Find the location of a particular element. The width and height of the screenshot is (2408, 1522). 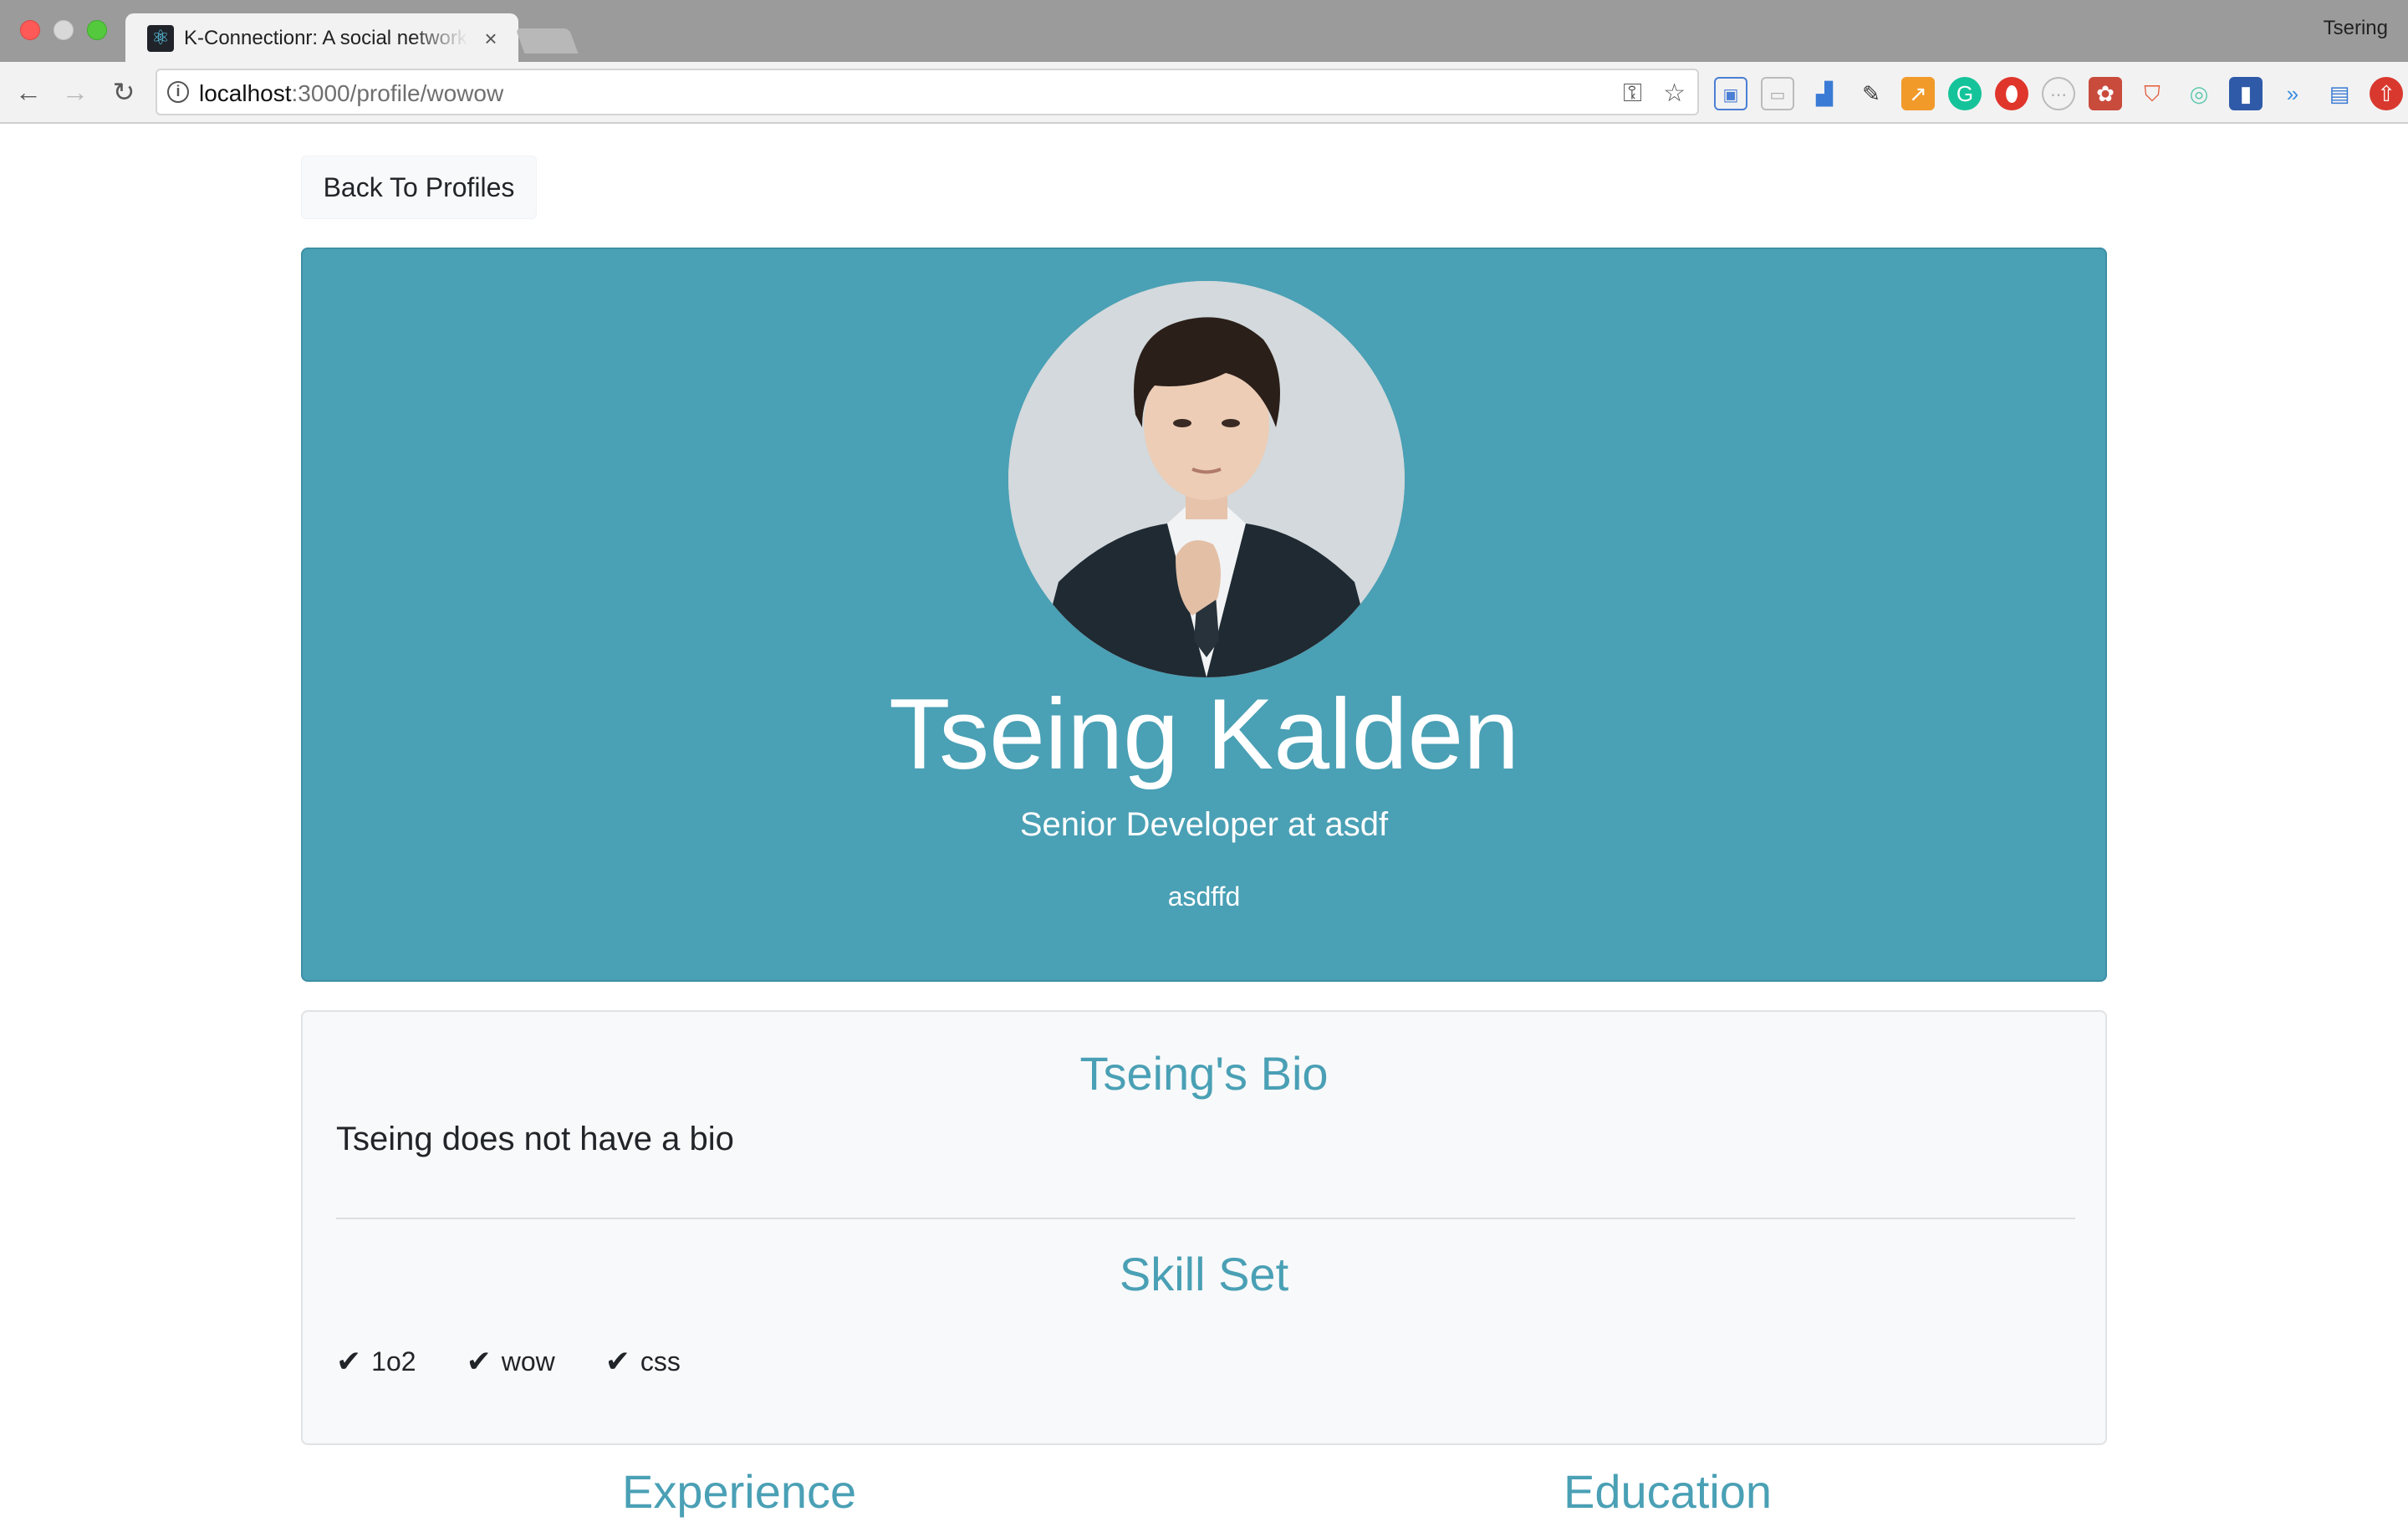

extension-window-icon: ▣ is located at coordinates (1730, 93).